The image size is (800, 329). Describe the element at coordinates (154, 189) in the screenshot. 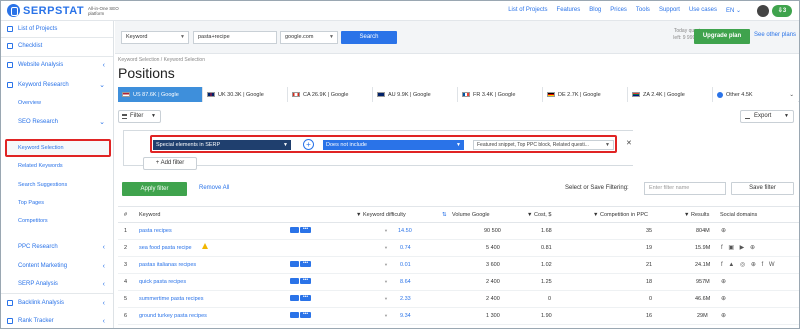

I see `apply-filter-button: Apply filter` at that location.